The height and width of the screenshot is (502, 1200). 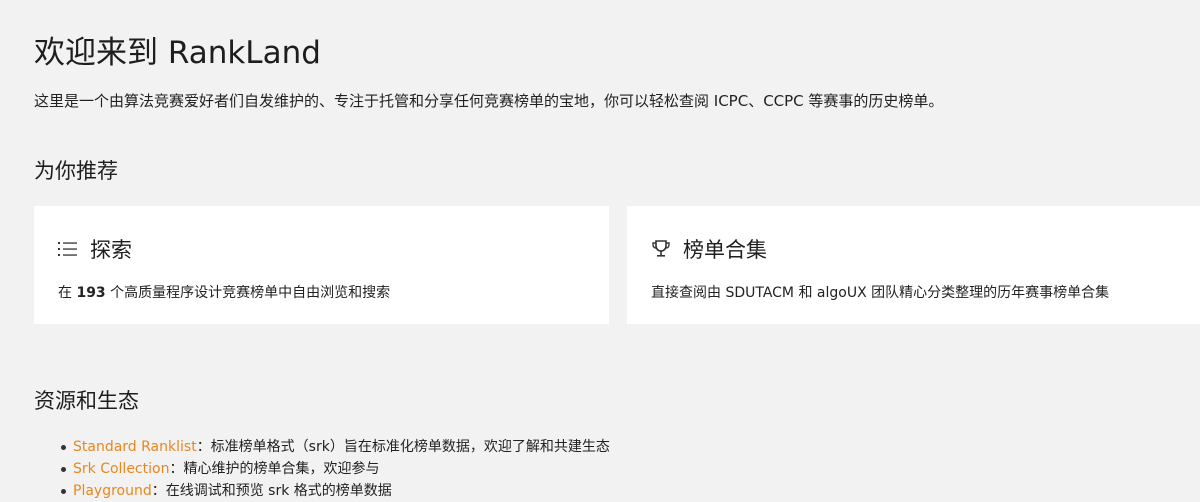 I want to click on resource-description: ：精心维护的榜单合集，欢迎参与, so click(x=274, y=469).